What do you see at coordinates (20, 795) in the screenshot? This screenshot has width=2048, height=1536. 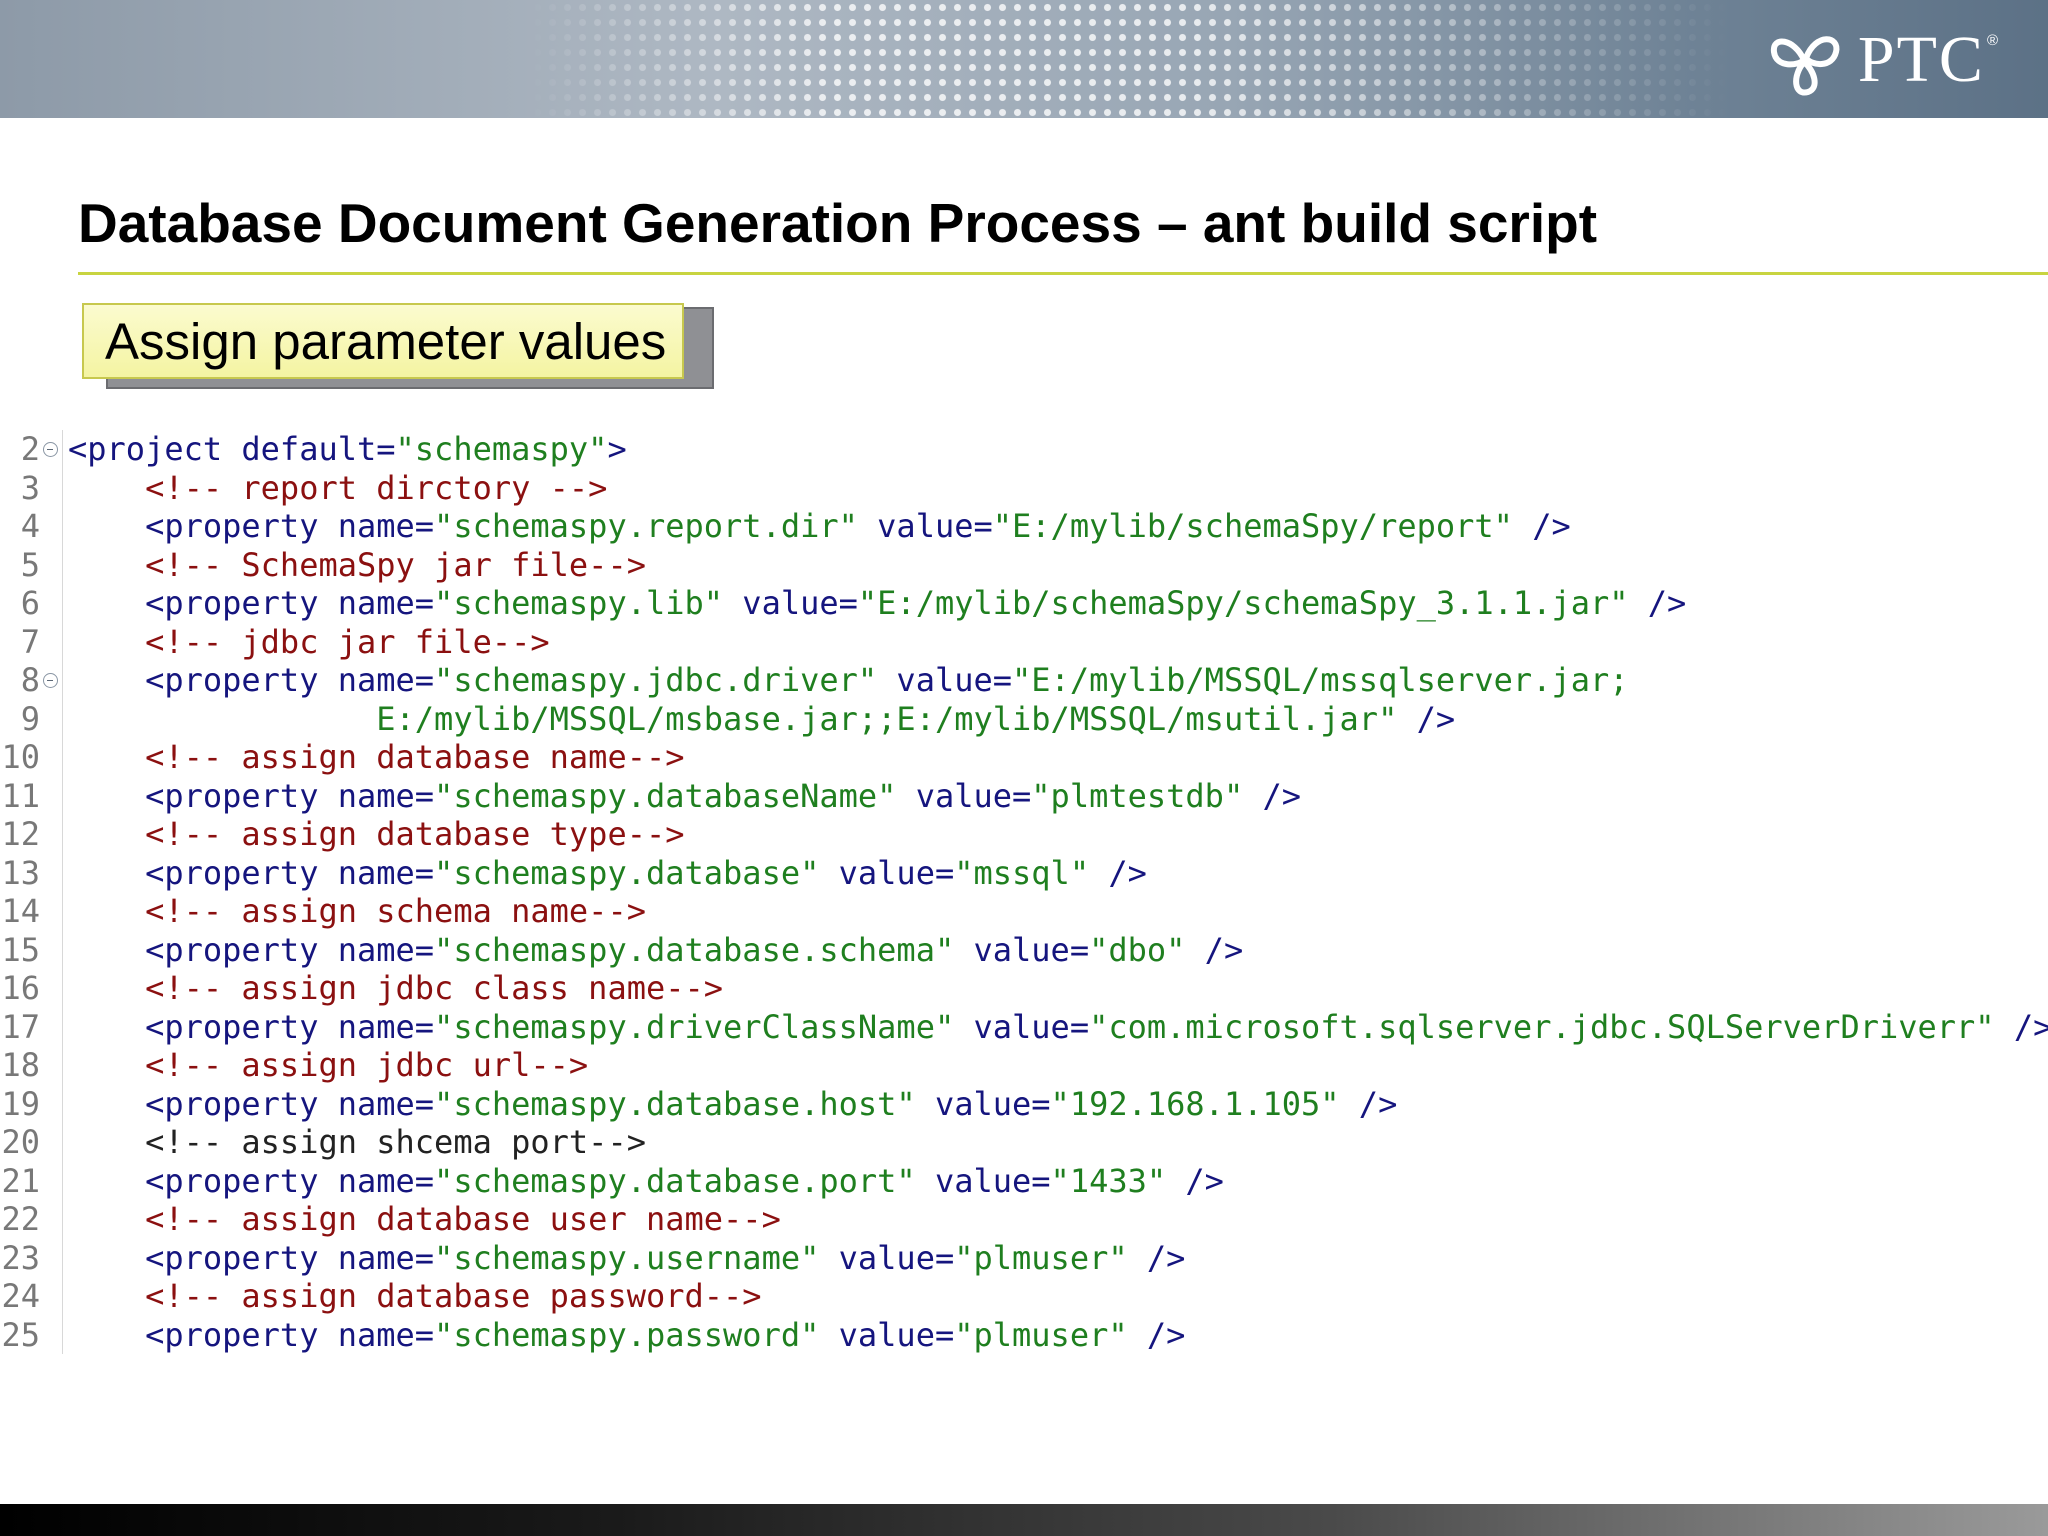 I see `line-number: 11` at bounding box center [20, 795].